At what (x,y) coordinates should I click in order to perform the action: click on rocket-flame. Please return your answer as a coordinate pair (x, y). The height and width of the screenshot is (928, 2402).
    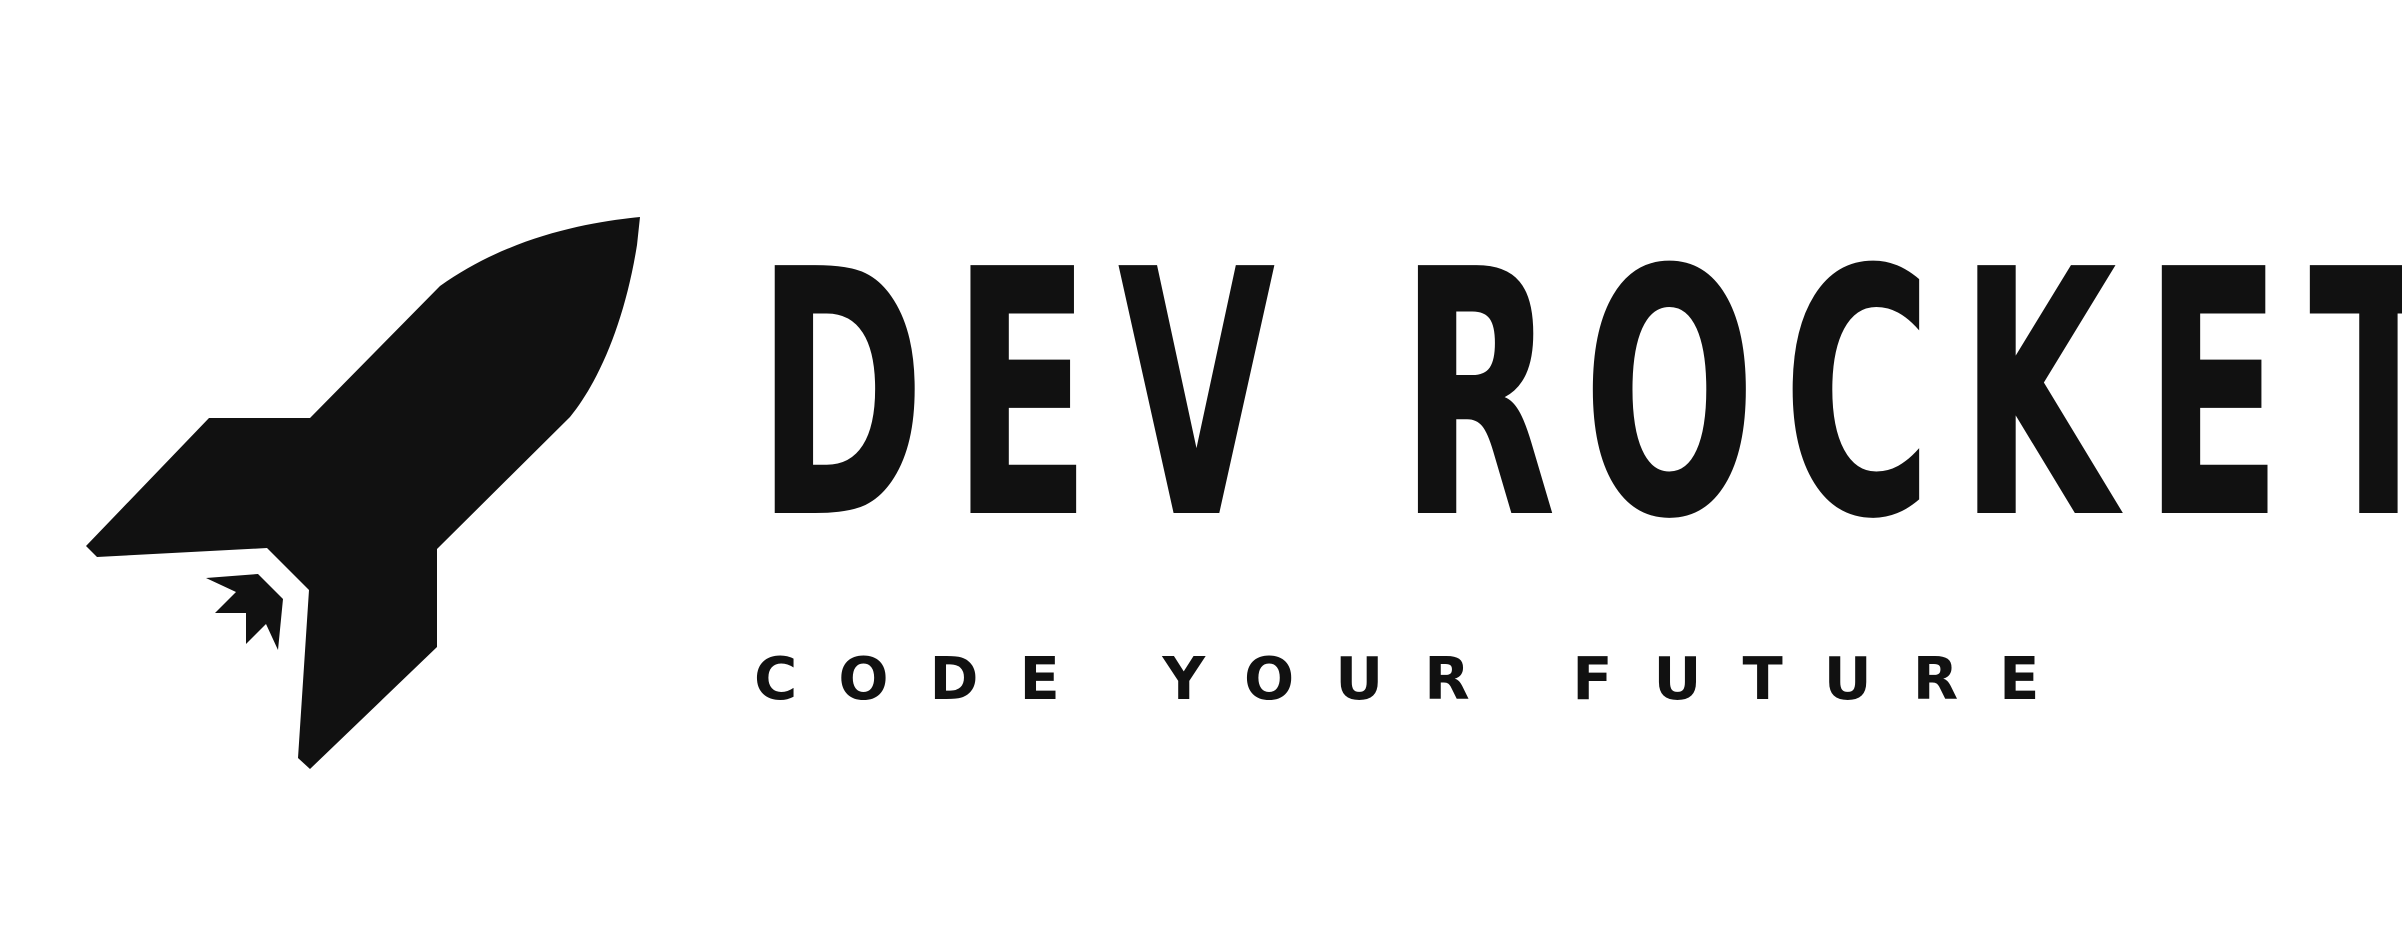
    Looking at the image, I should click on (244, 612).